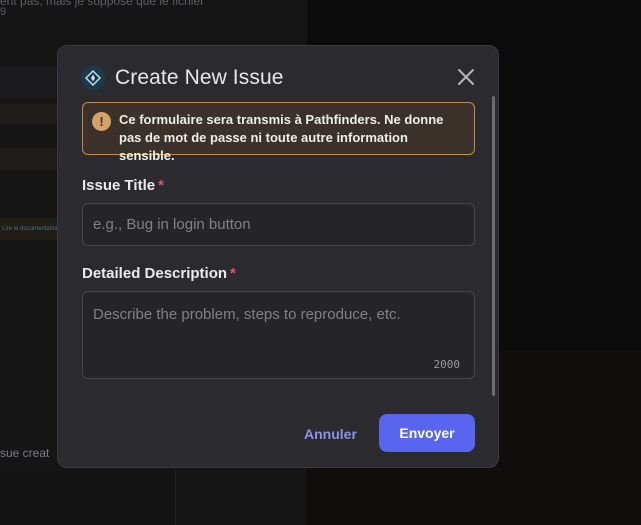  What do you see at coordinates (447, 364) in the screenshot?
I see `character-counter: 2000` at bounding box center [447, 364].